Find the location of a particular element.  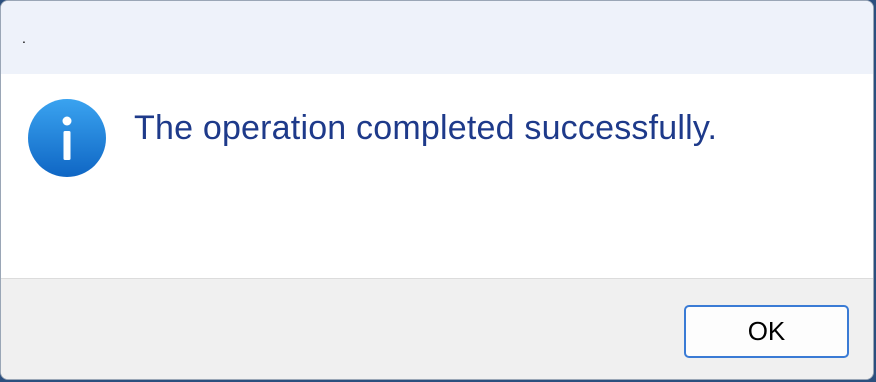

message-text: The operation completed successfully. is located at coordinates (426, 128).